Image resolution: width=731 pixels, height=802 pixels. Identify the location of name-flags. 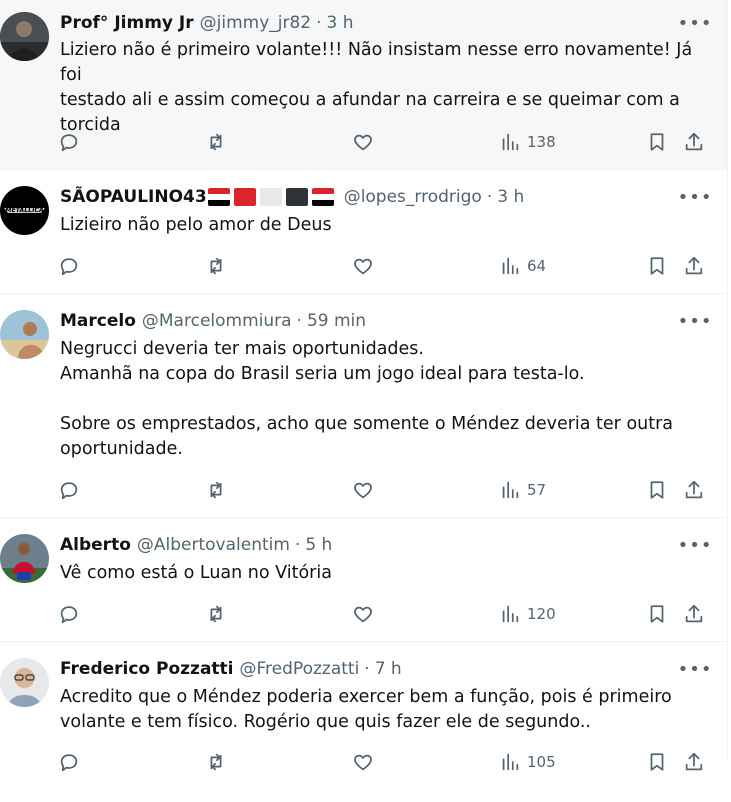
(272, 197).